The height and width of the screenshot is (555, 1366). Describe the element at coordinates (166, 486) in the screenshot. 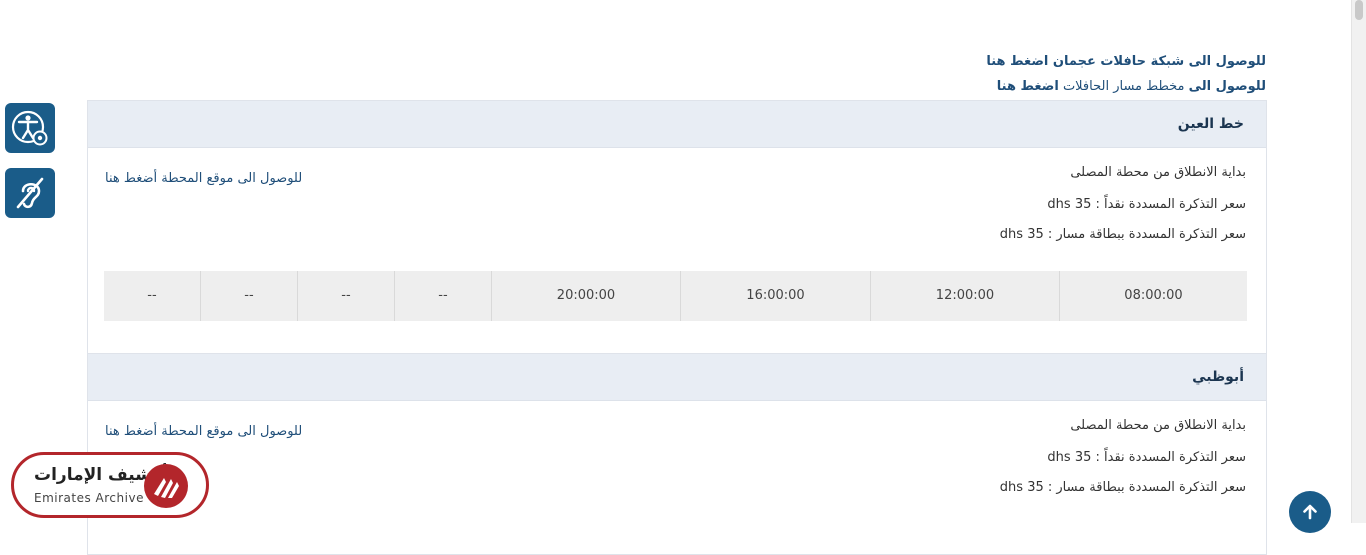

I see `logo-mark-icon` at that location.